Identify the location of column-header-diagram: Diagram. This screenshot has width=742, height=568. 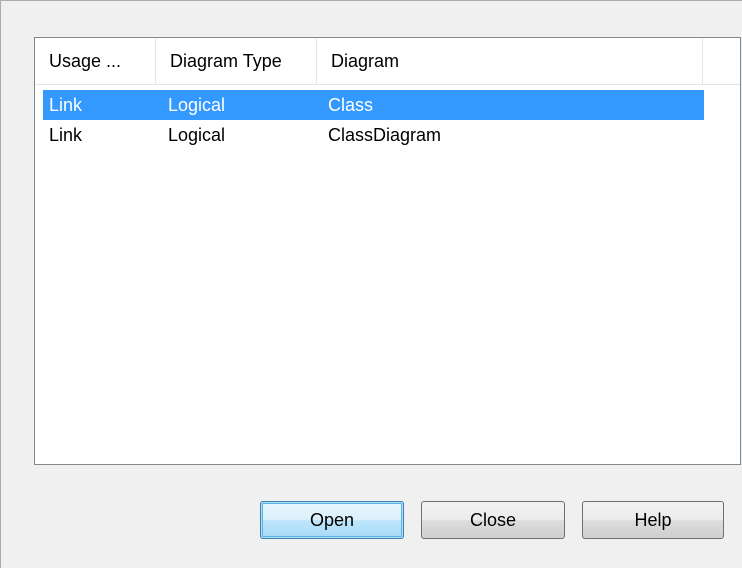
(510, 61).